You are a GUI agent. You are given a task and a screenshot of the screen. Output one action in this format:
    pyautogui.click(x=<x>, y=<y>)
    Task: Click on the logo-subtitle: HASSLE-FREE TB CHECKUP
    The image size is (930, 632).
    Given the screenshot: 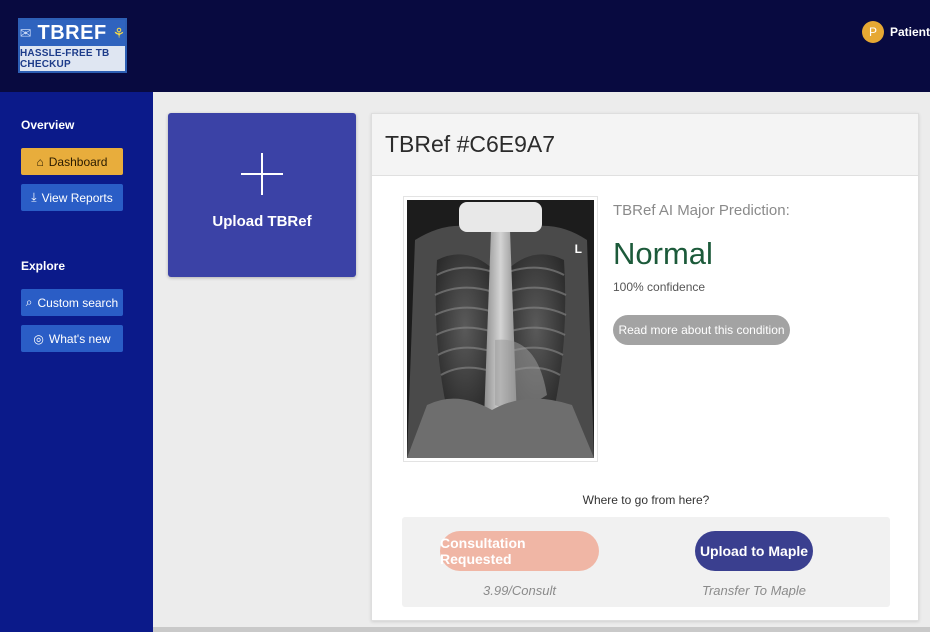 What is the action you would take?
    pyautogui.click(x=65, y=58)
    